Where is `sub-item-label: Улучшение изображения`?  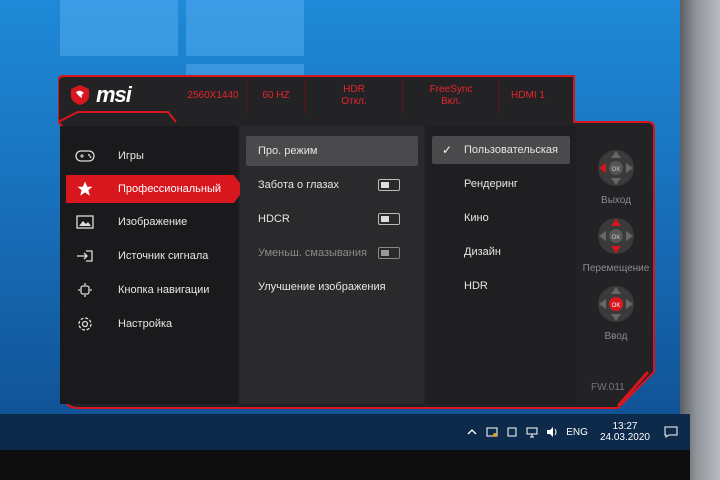 sub-item-label: Улучшение изображения is located at coordinates (322, 287).